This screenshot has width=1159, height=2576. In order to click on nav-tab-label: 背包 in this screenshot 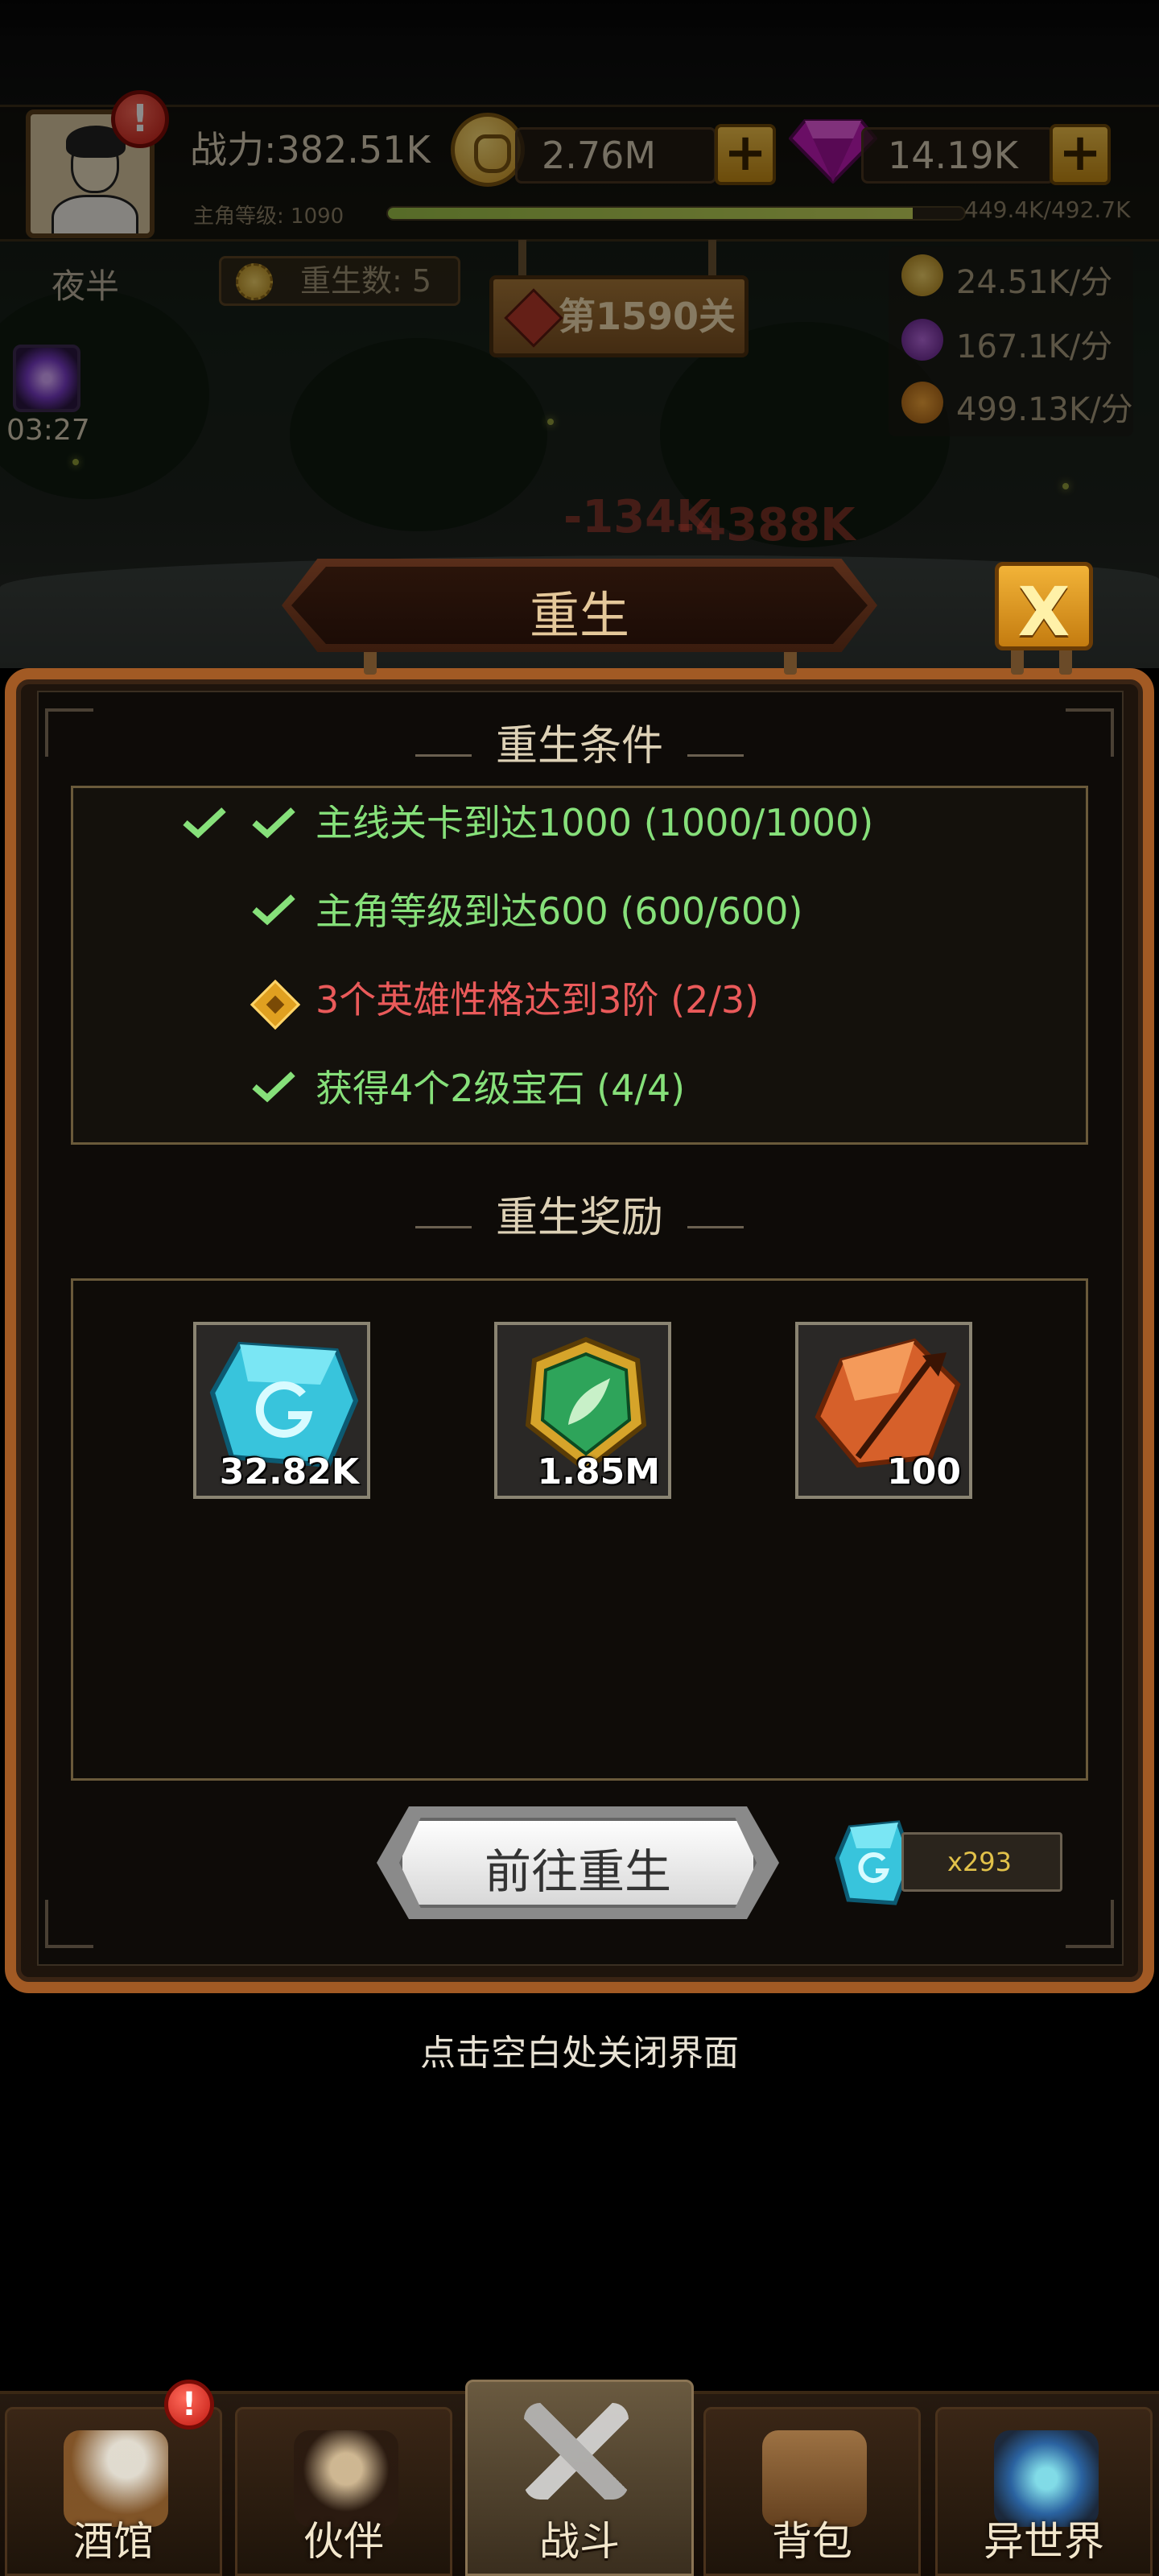, I will do `click(812, 2541)`.